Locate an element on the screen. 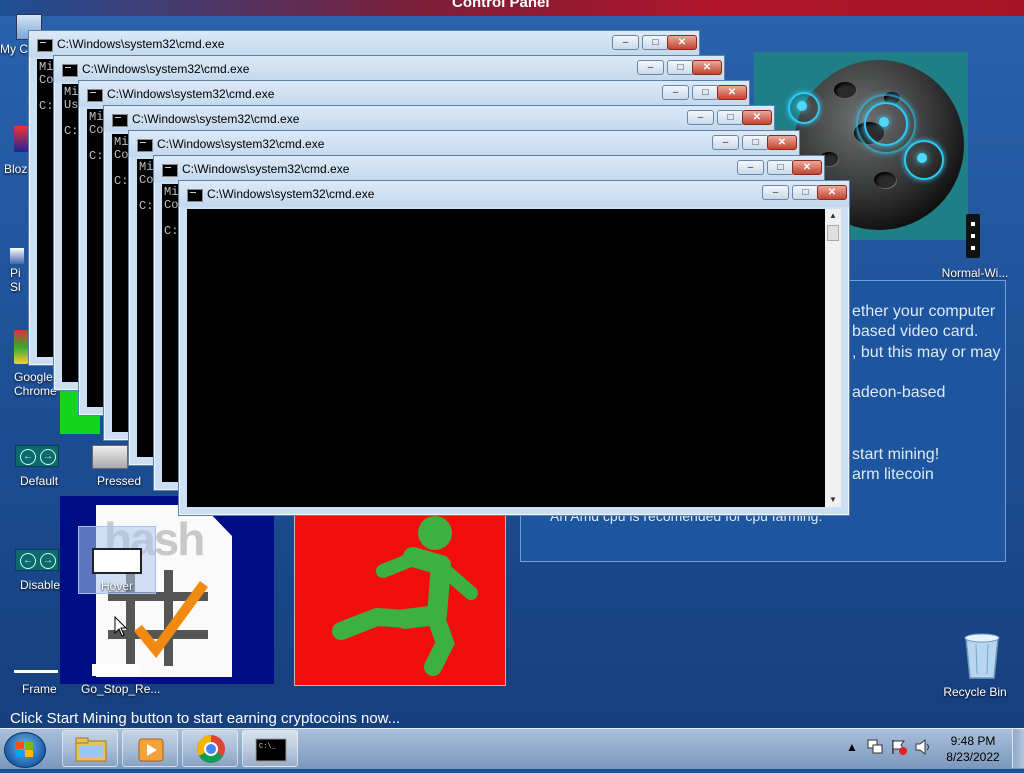 The height and width of the screenshot is (773, 1024). recycle-bin-icon is located at coordinates (981, 656).